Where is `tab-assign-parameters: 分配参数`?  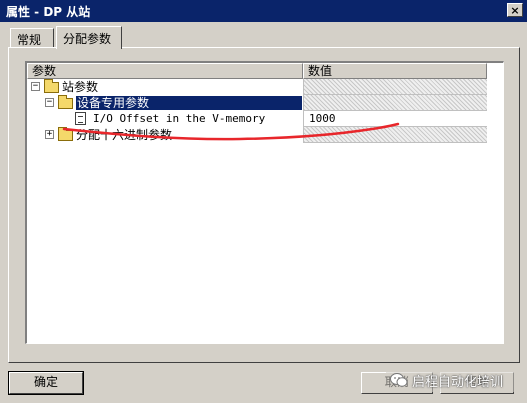 tab-assign-parameters: 分配参数 is located at coordinates (89, 37).